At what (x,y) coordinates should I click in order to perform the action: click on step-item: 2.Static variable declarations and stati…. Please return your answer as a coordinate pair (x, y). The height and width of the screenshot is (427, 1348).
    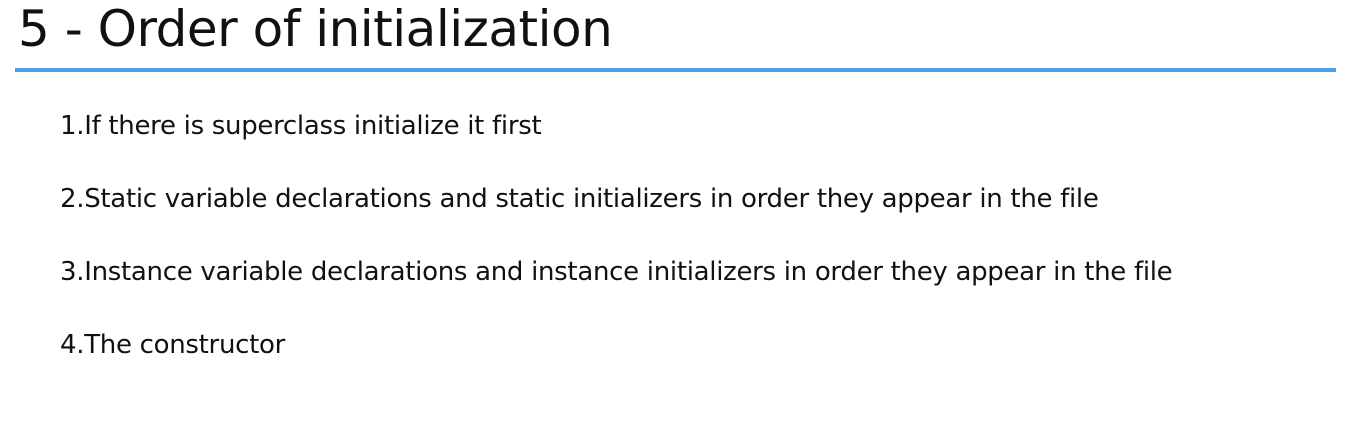
    Looking at the image, I should click on (579, 199).